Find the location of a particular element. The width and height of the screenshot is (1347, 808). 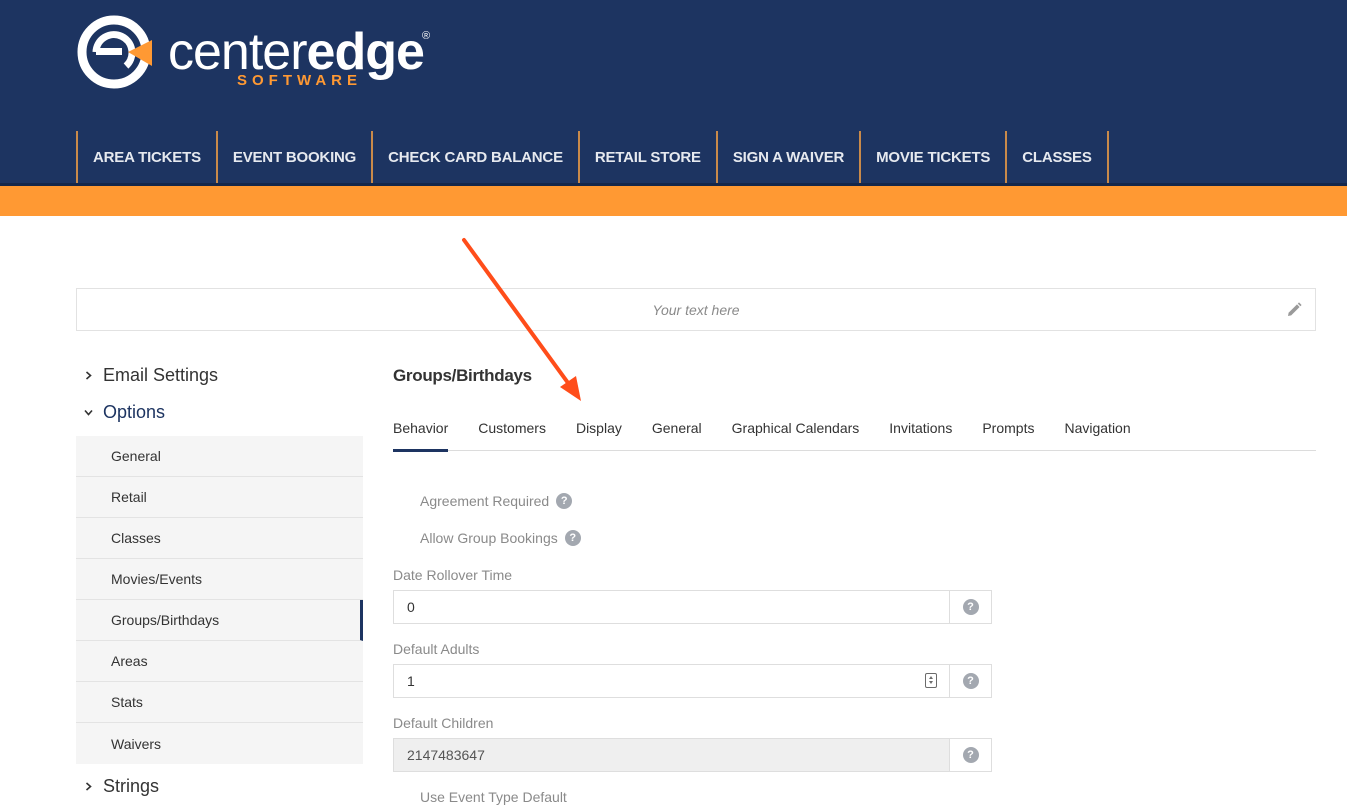

tab-invitations: Invitations is located at coordinates (920, 427).